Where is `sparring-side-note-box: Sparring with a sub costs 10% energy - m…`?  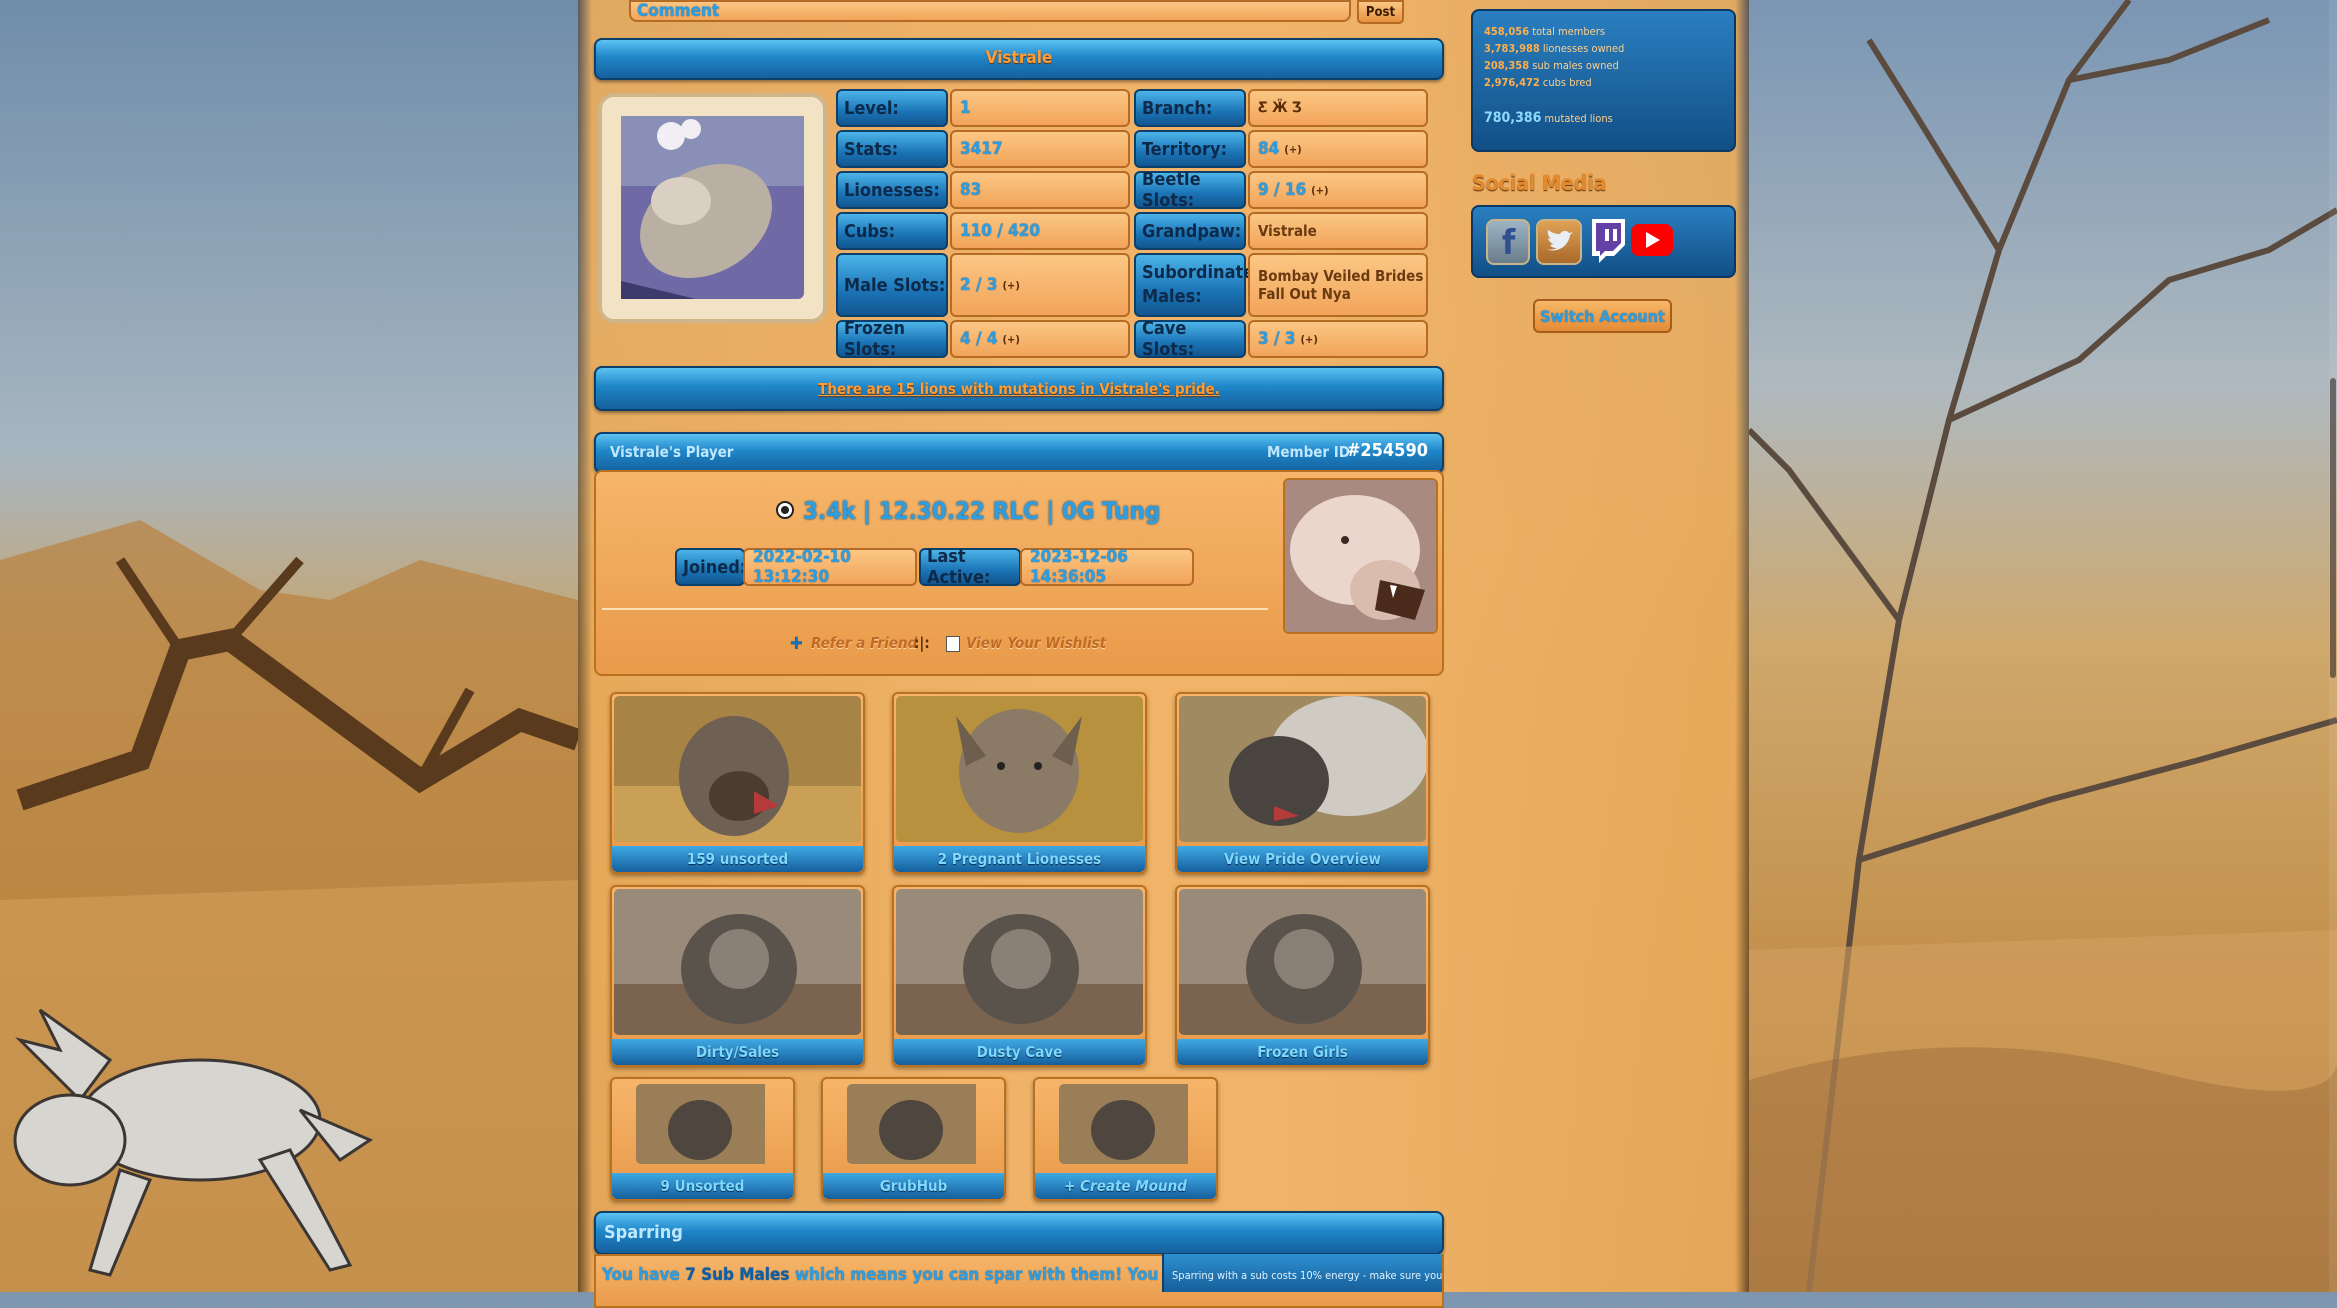 sparring-side-note-box: Sparring with a sub costs 10% energy - m… is located at coordinates (1302, 1273).